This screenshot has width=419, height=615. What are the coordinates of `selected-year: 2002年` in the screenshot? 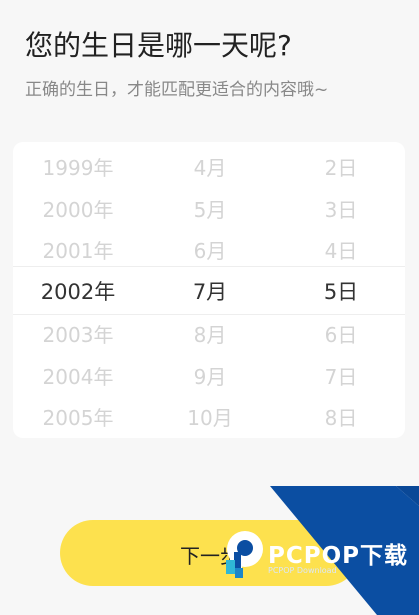 It's located at (78, 291).